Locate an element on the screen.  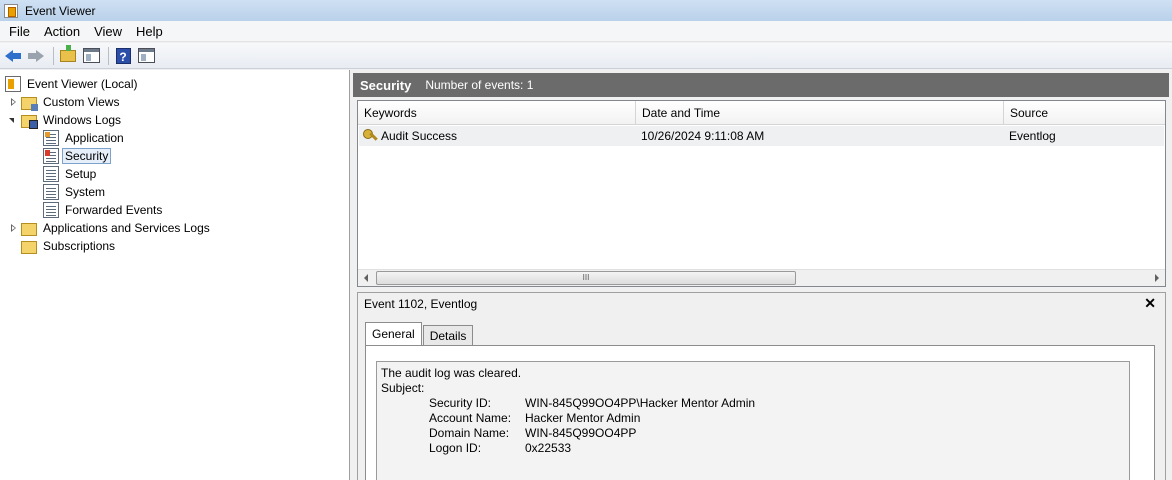
field-value: 0x22533 is located at coordinates (548, 448).